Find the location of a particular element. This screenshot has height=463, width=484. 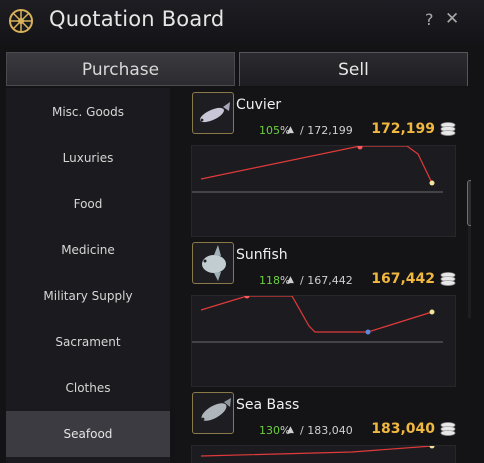

wheel-logo-icon is located at coordinates (21, 21).